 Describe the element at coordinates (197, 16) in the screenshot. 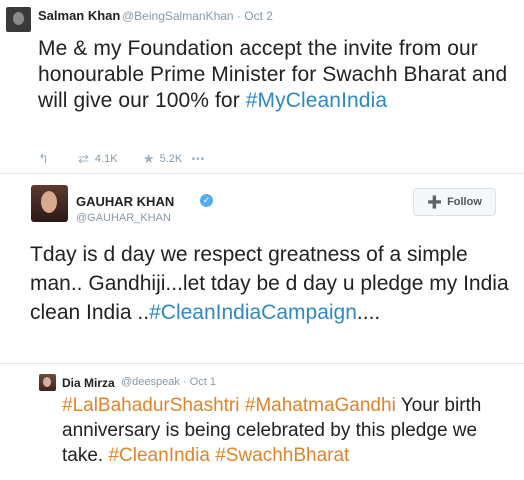

I see `tweet1-handle: @BeingSalmanKhan · Oct 2` at that location.